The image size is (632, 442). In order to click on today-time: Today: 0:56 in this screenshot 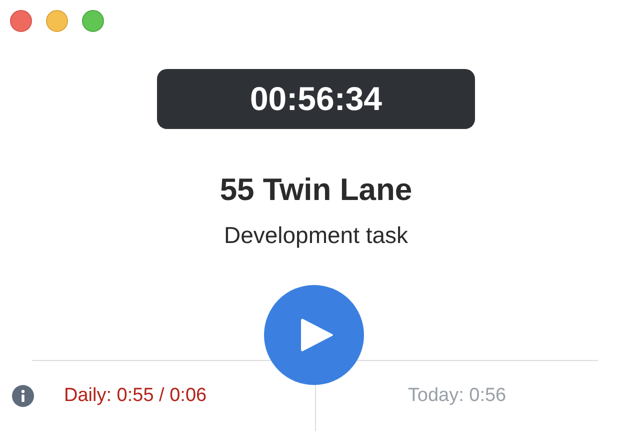, I will do `click(457, 396)`.